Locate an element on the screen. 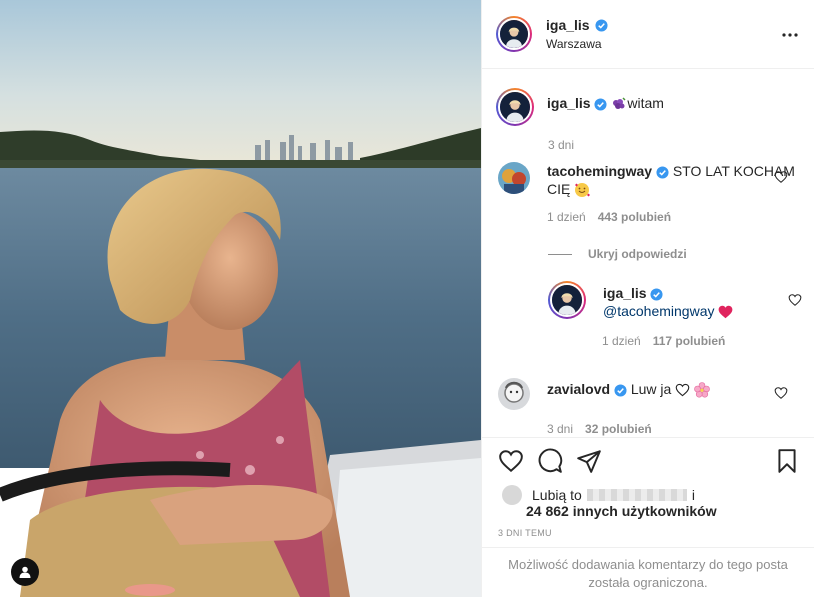  user-icon is located at coordinates (25, 572).